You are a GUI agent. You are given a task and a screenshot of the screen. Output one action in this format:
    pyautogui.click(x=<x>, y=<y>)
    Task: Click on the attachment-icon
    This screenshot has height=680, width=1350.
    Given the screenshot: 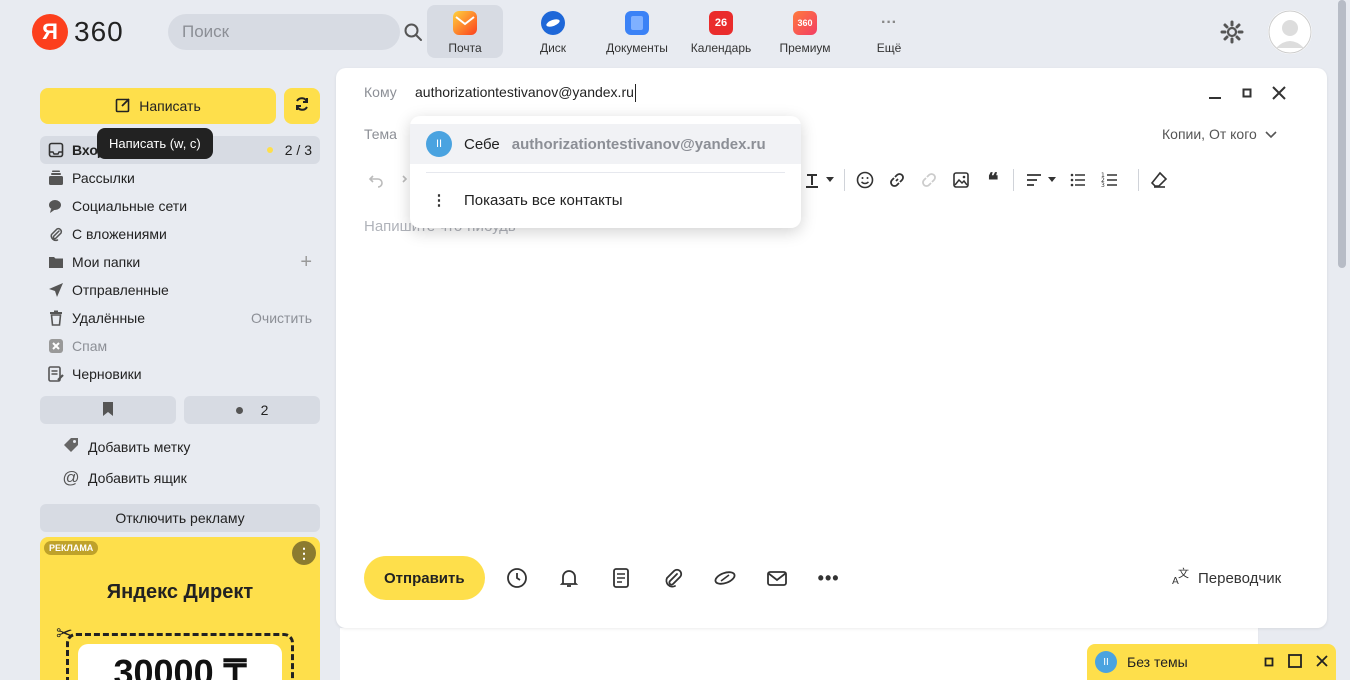 What is the action you would take?
    pyautogui.click(x=56, y=234)
    